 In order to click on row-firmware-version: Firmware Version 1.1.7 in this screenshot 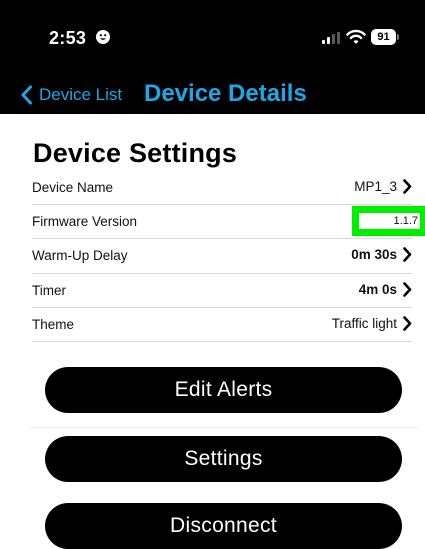, I will do `click(228, 222)`.